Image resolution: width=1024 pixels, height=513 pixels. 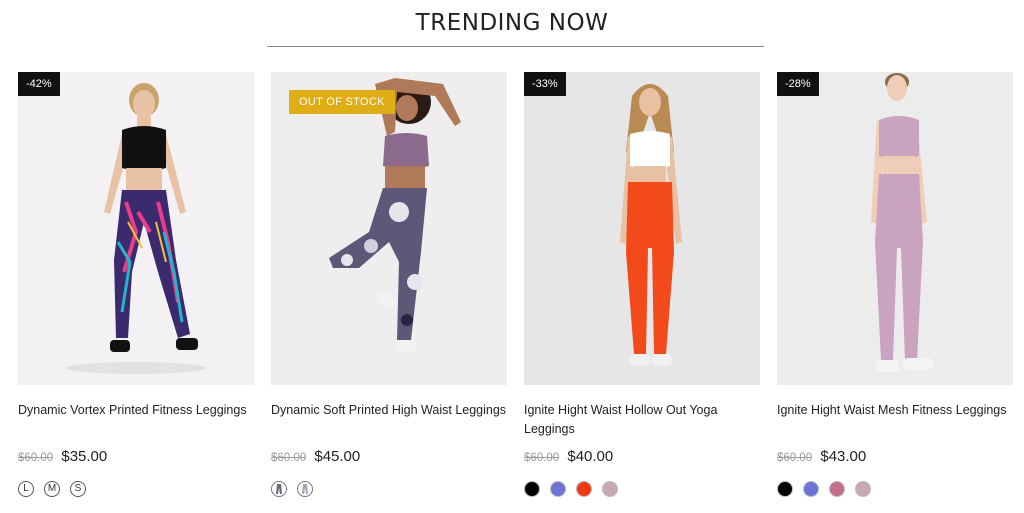 What do you see at coordinates (78, 489) in the screenshot?
I see `size-option-s: S` at bounding box center [78, 489].